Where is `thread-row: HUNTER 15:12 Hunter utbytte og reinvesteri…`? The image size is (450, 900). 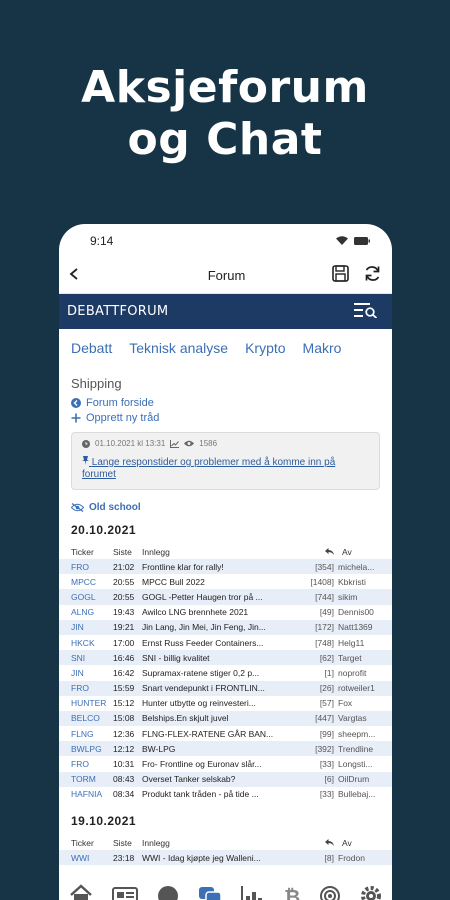
thread-row: HUNTER 15:12 Hunter utbytte og reinvesteri… is located at coordinates (225, 703).